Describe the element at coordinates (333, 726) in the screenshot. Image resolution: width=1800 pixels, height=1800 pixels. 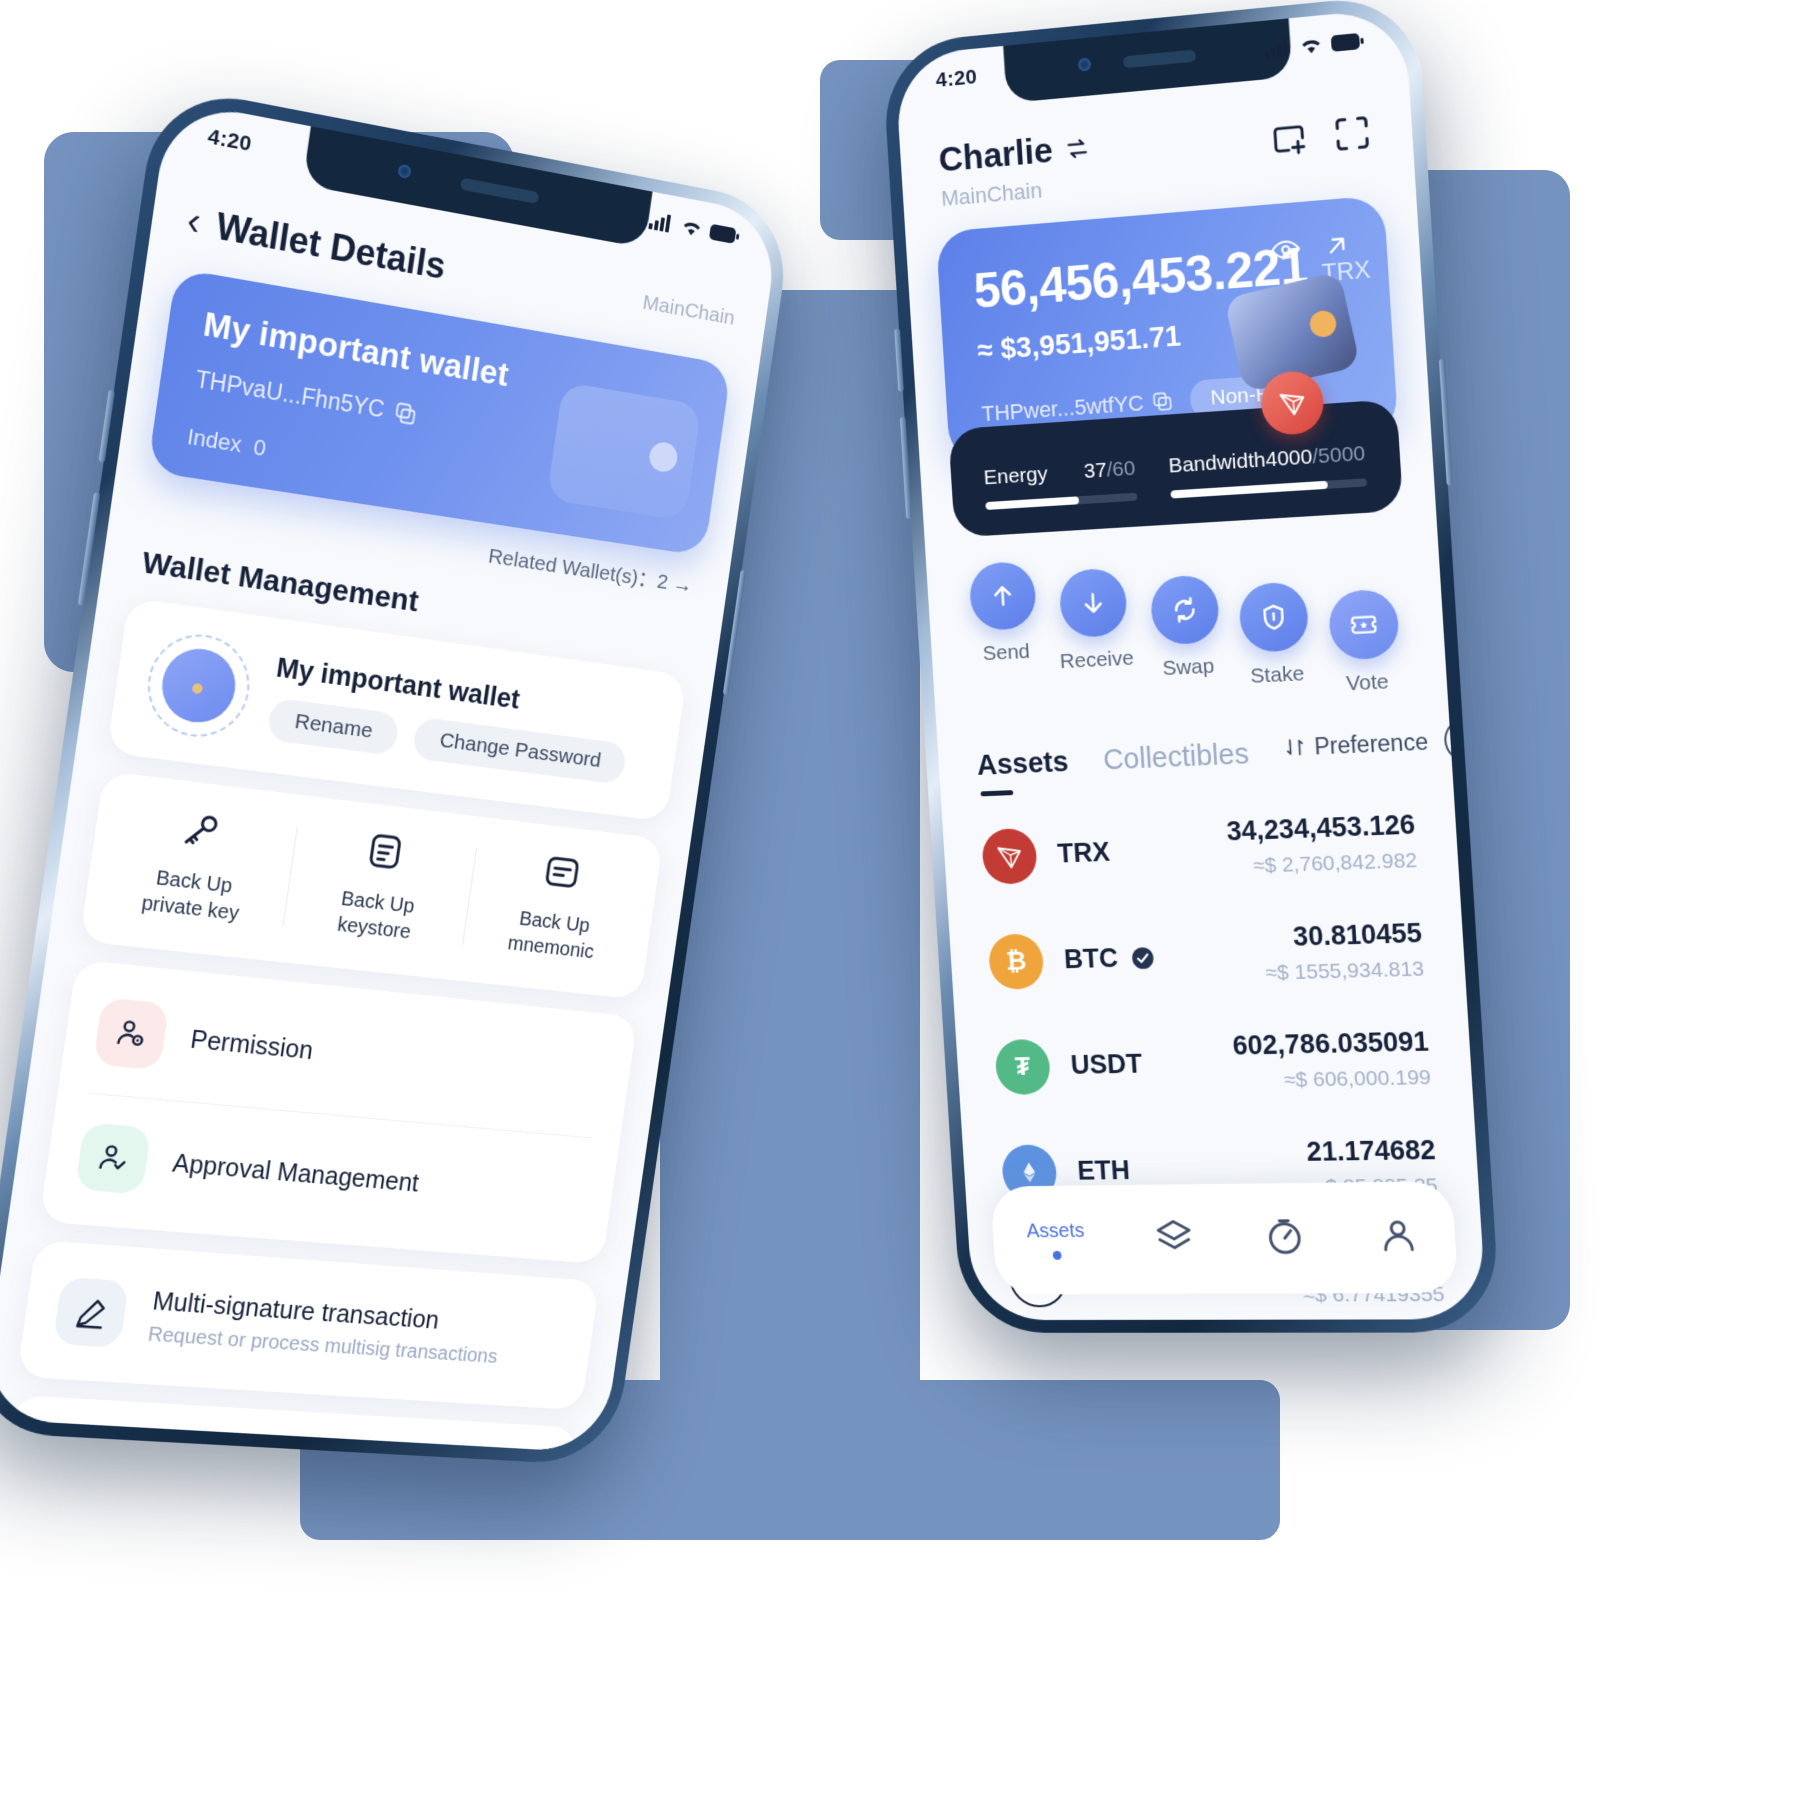
I see `rename-button: Rename` at that location.